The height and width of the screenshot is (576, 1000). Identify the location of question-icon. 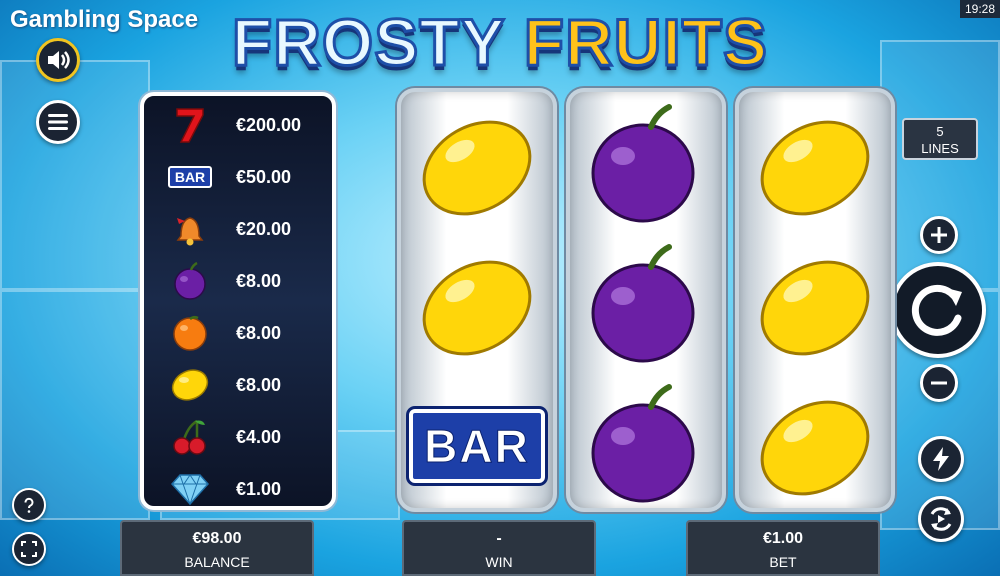
(29, 505).